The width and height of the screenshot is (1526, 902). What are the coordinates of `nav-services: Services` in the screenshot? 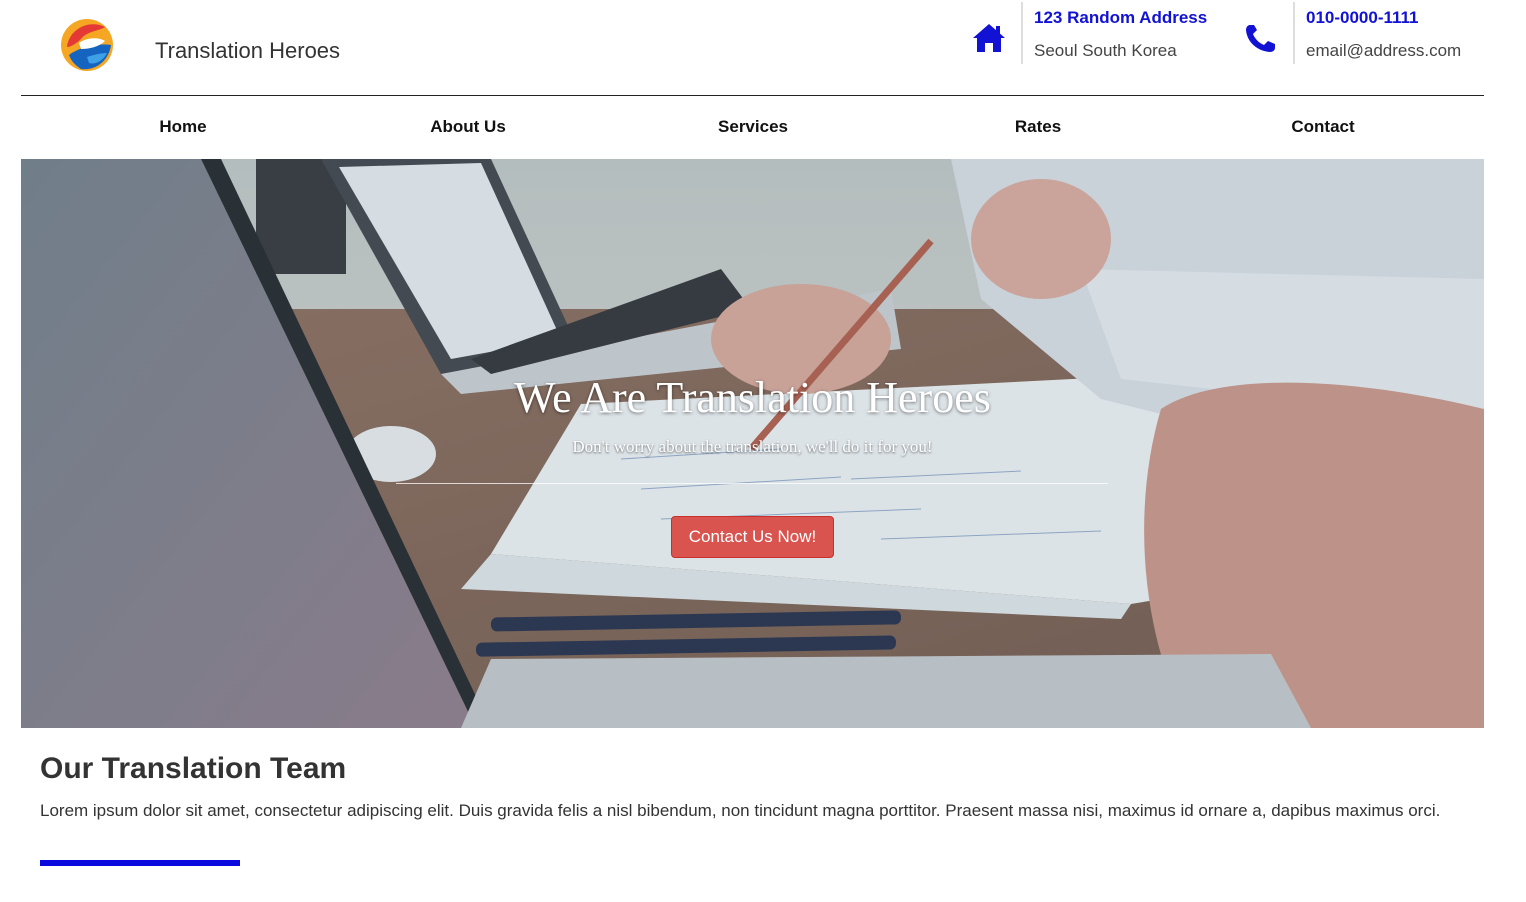 It's located at (753, 127).